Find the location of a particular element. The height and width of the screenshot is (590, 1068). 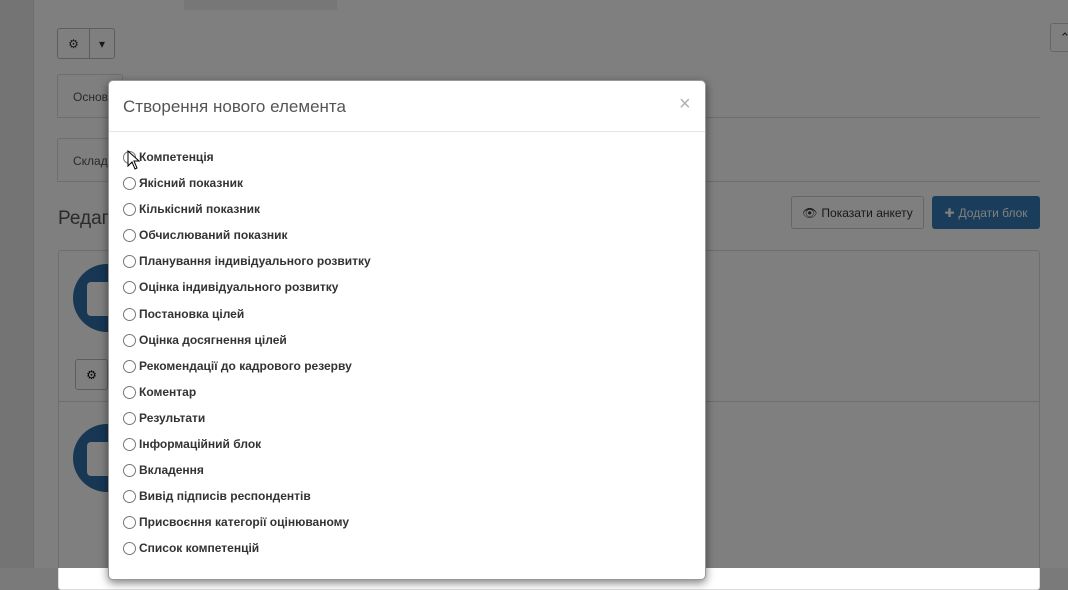

option-competency-list: Список компетенцій is located at coordinates (247, 554).